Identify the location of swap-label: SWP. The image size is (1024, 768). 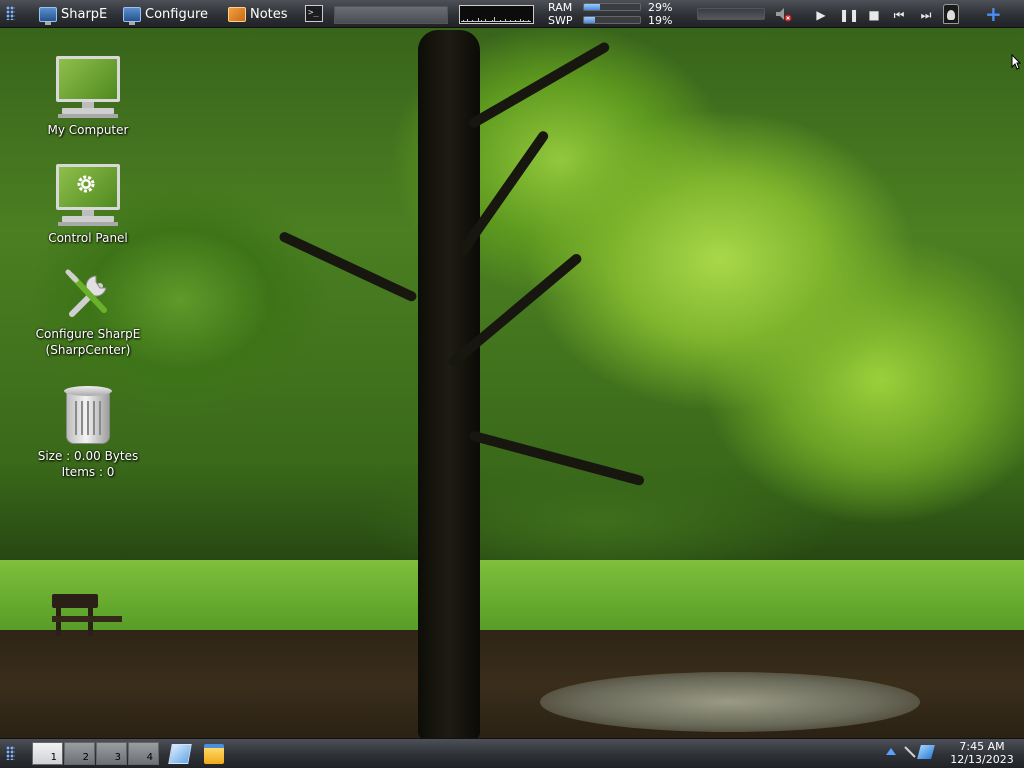
(560, 20).